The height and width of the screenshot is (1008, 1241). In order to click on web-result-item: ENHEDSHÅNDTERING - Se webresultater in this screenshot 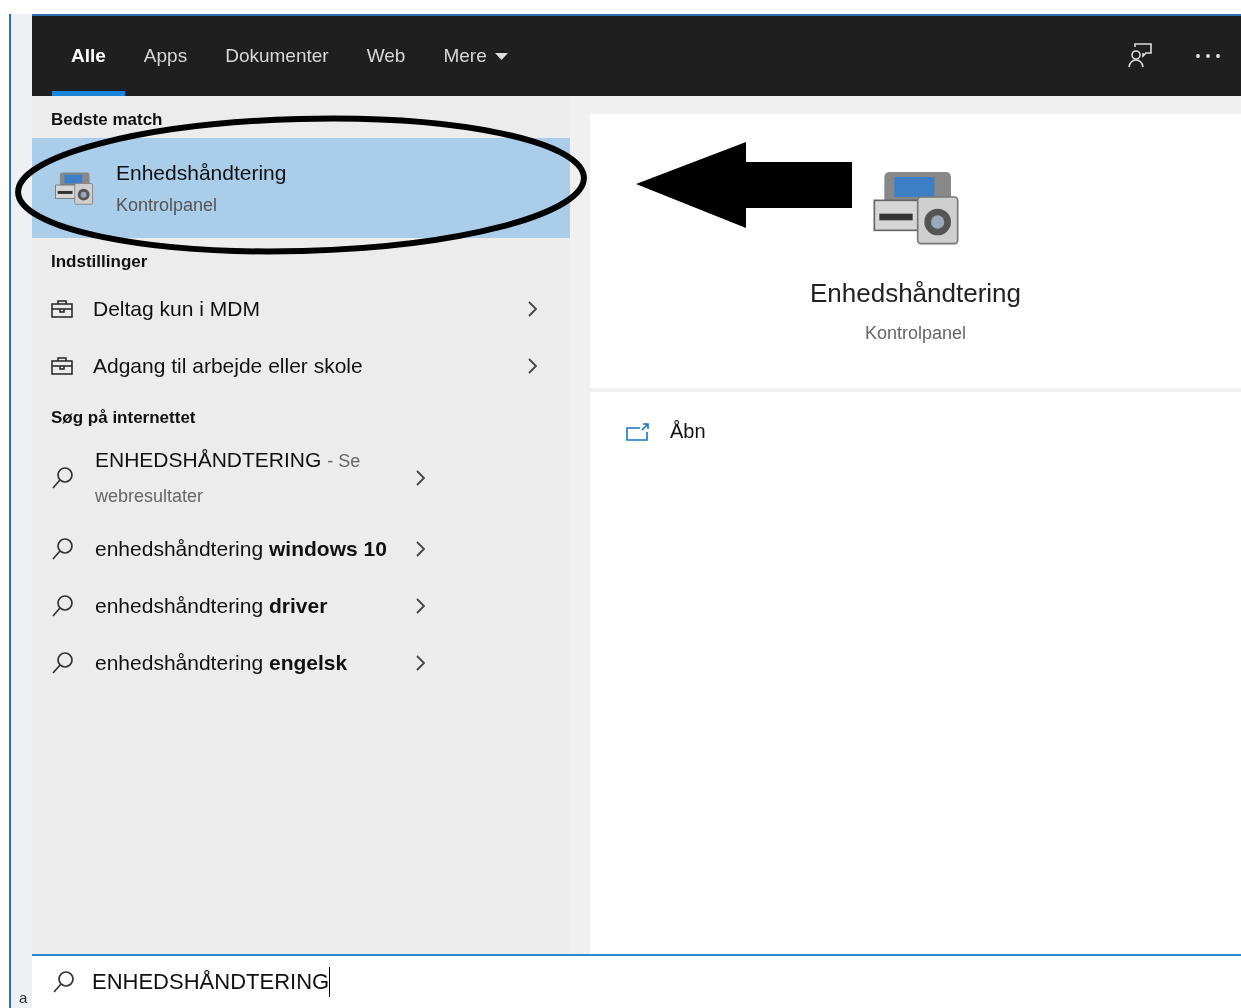, I will do `click(301, 478)`.